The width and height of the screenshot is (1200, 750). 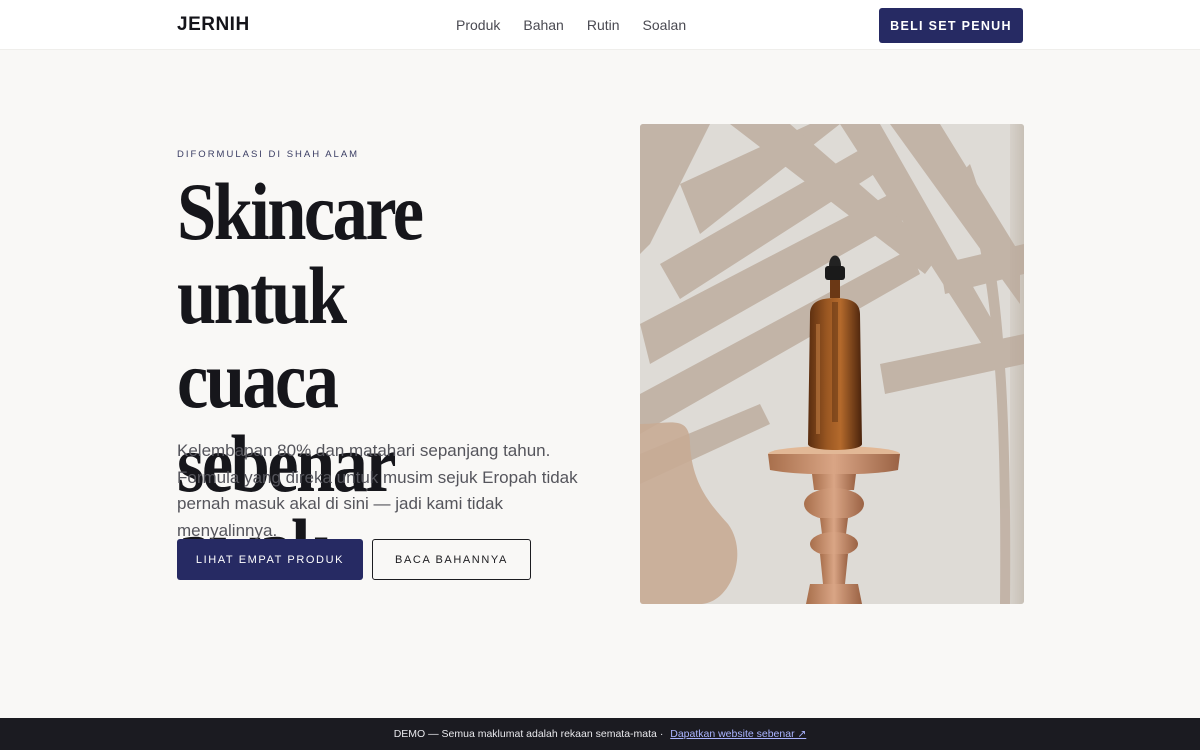 What do you see at coordinates (603, 25) in the screenshot?
I see `nav-item-rutin: Rutin` at bounding box center [603, 25].